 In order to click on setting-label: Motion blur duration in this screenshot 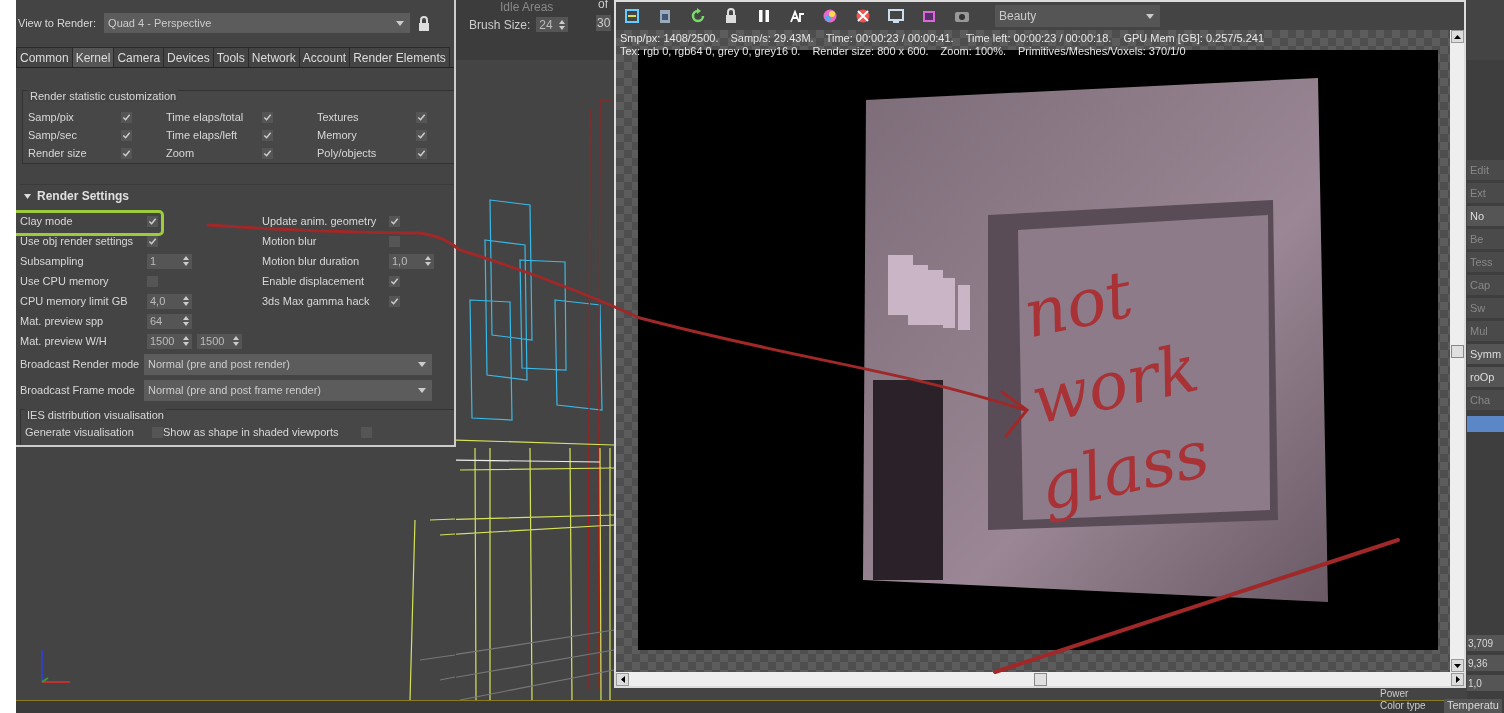, I will do `click(311, 261)`.